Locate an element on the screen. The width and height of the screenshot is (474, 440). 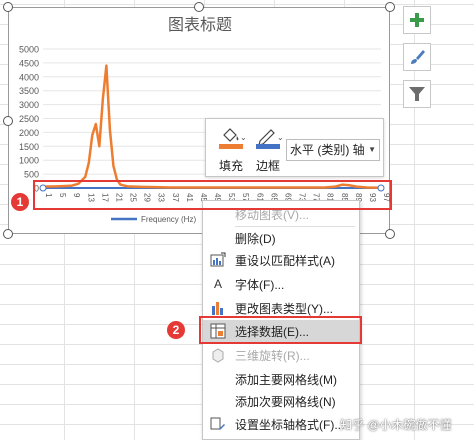
menu-item-add-minor-gridlines: 添加次要网格线(N) is located at coordinates (281, 401).